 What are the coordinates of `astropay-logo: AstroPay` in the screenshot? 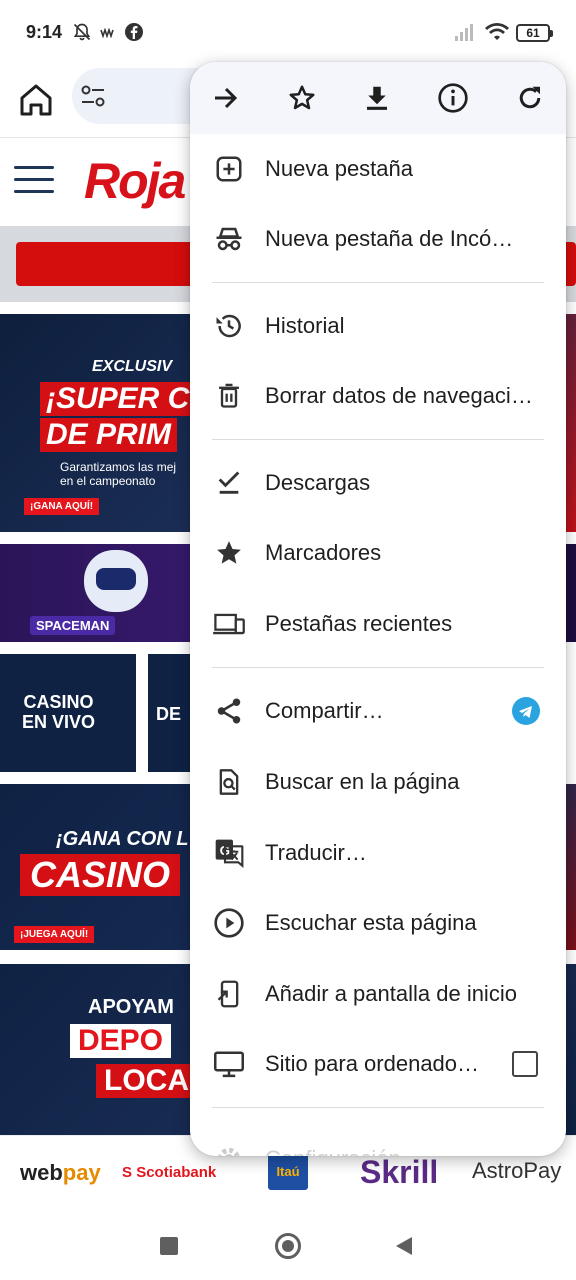 It's located at (517, 1170).